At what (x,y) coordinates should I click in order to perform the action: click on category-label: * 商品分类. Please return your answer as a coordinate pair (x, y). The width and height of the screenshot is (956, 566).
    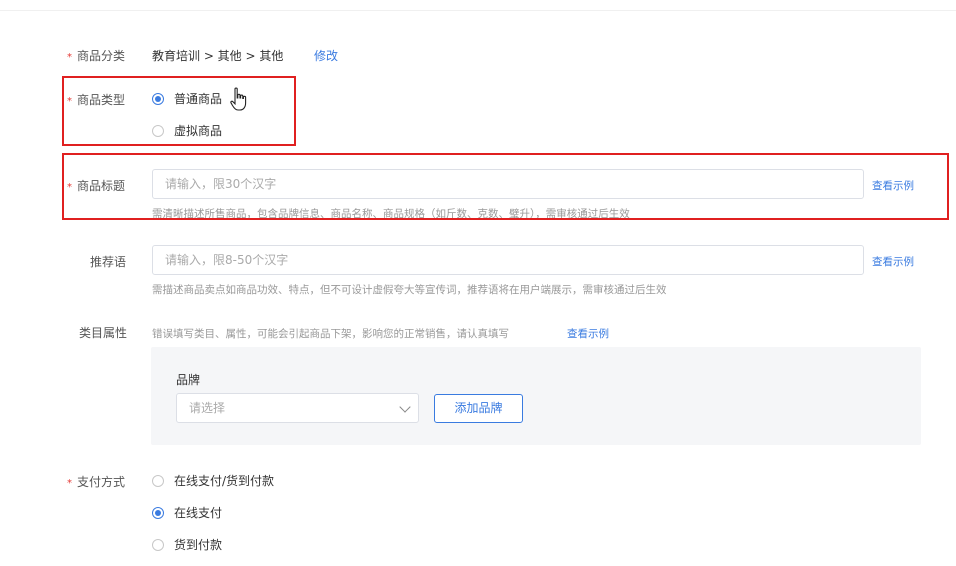
    Looking at the image, I should click on (96, 55).